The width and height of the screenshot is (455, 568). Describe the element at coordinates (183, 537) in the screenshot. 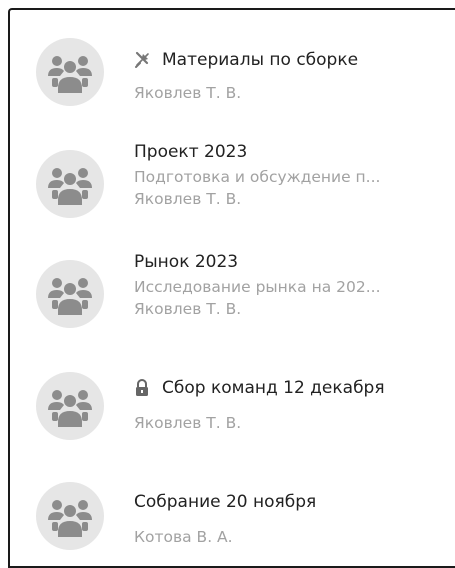

I see `chat-author: Котова В. А.` at that location.